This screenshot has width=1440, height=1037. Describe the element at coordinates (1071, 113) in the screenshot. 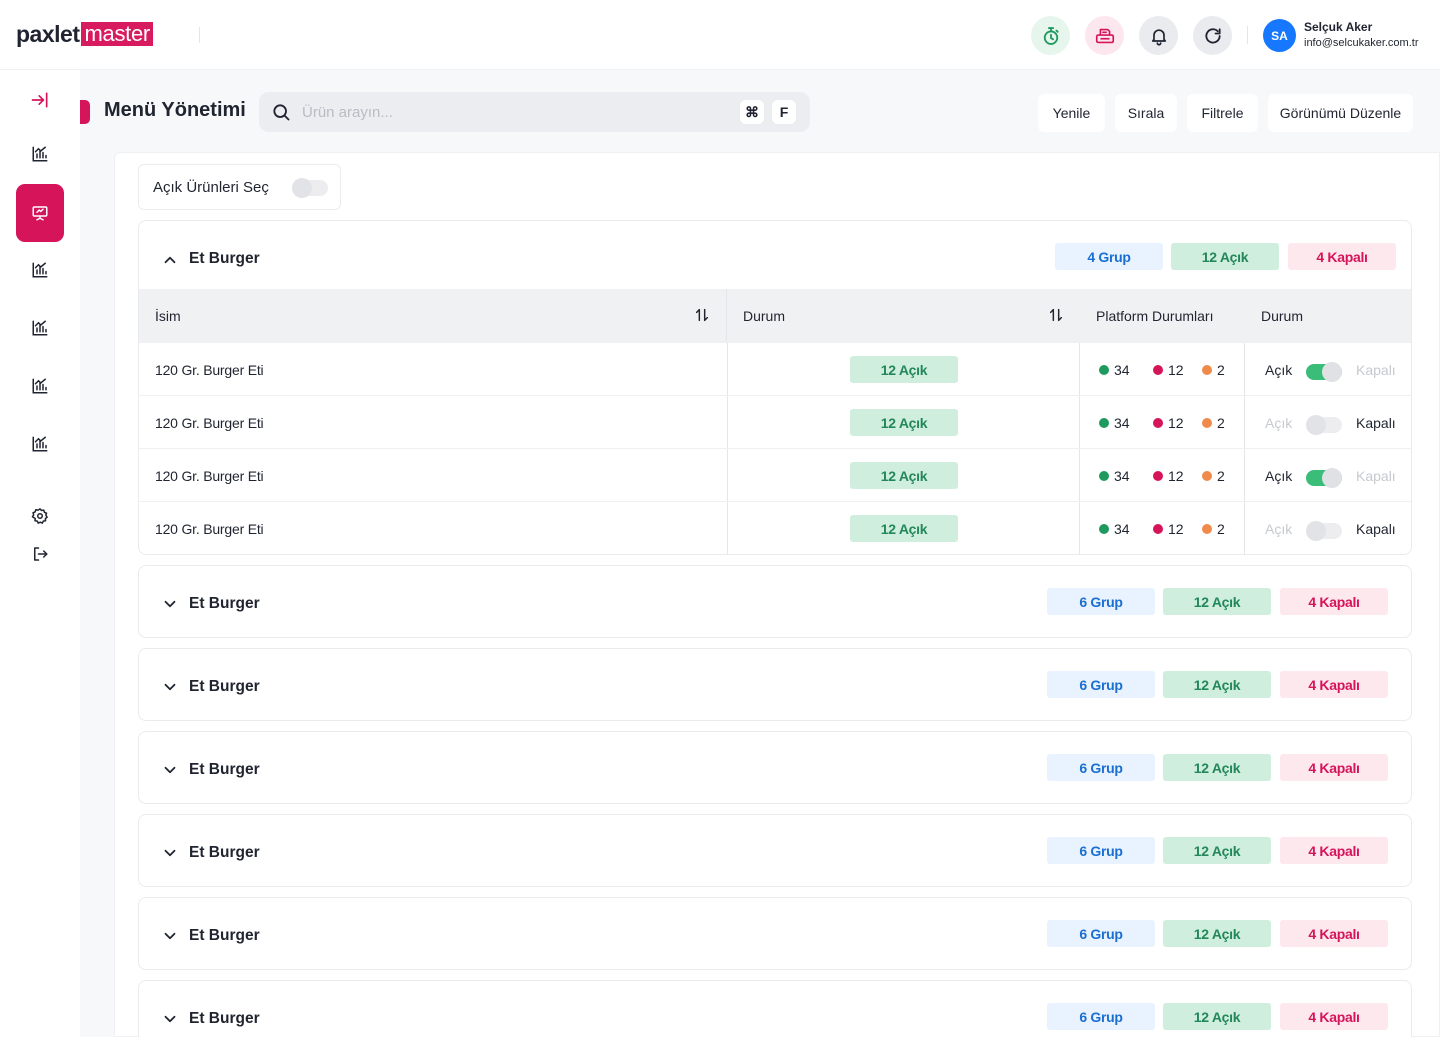

I see `refresh-list-button: Yenile` at that location.